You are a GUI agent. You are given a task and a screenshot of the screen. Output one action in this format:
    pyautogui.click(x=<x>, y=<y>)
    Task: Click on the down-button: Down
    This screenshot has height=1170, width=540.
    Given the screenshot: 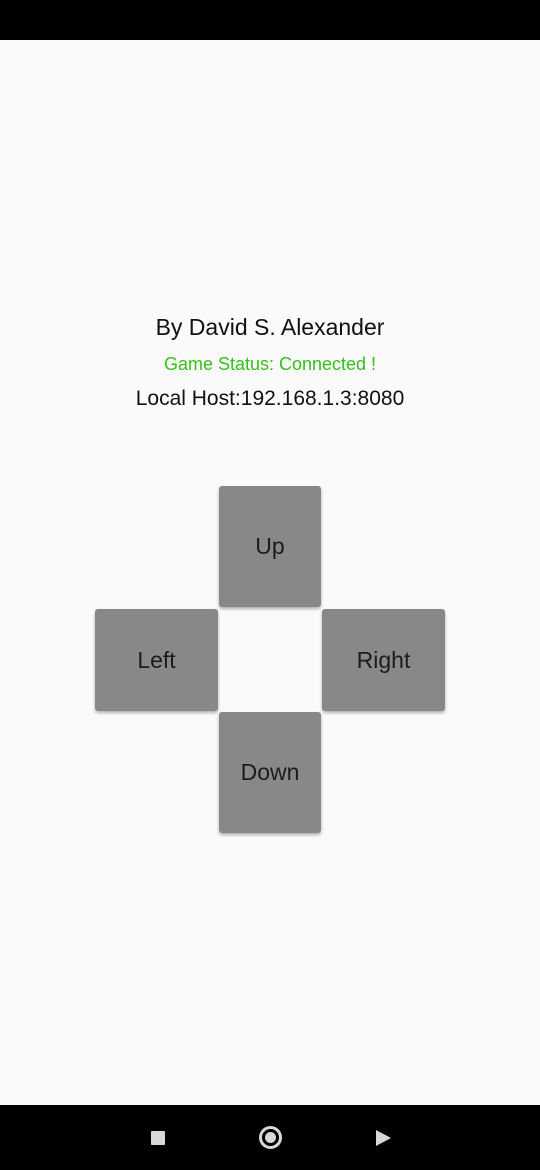 What is the action you would take?
    pyautogui.click(x=270, y=772)
    